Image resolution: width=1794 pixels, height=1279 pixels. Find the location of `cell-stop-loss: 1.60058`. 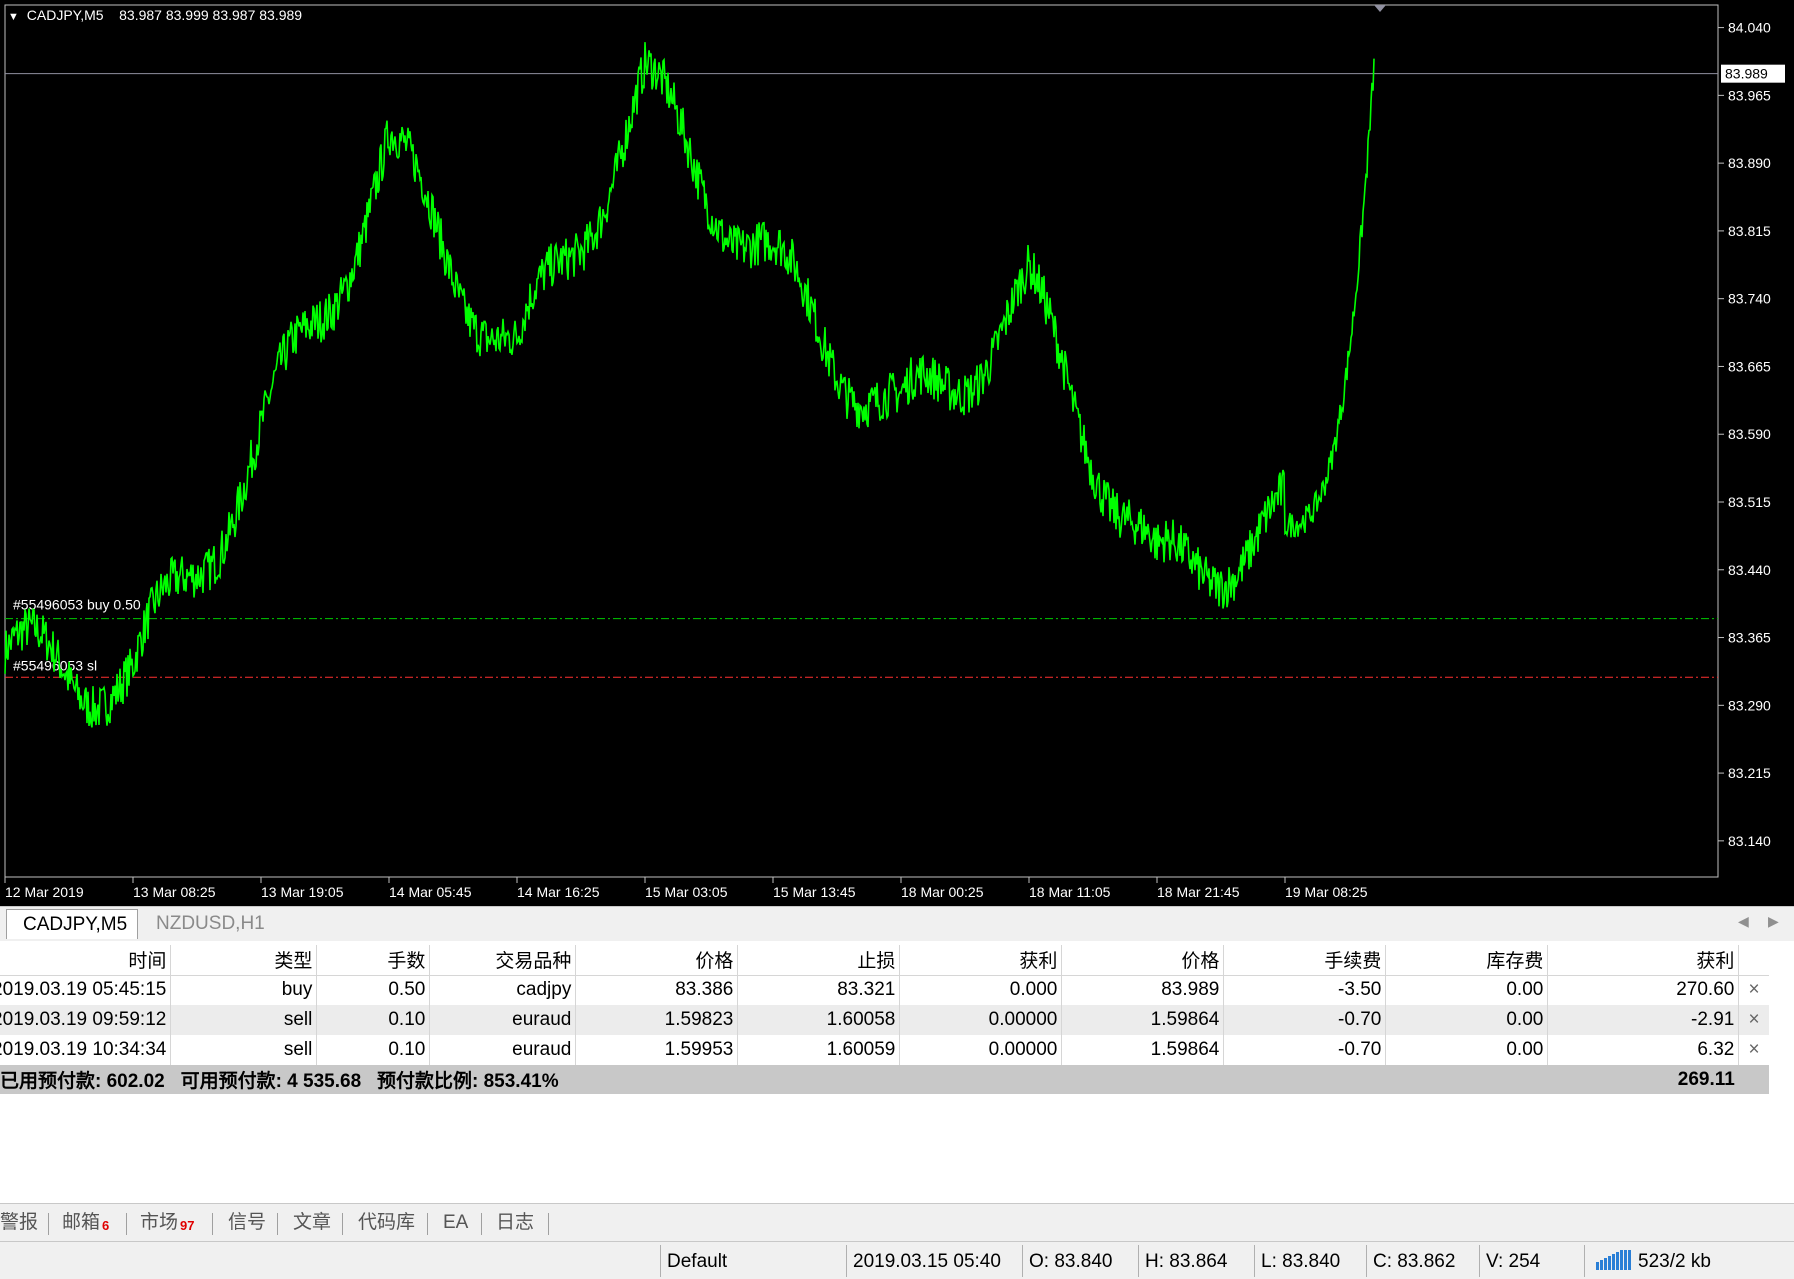

cell-stop-loss: 1.60058 is located at coordinates (819, 1020).